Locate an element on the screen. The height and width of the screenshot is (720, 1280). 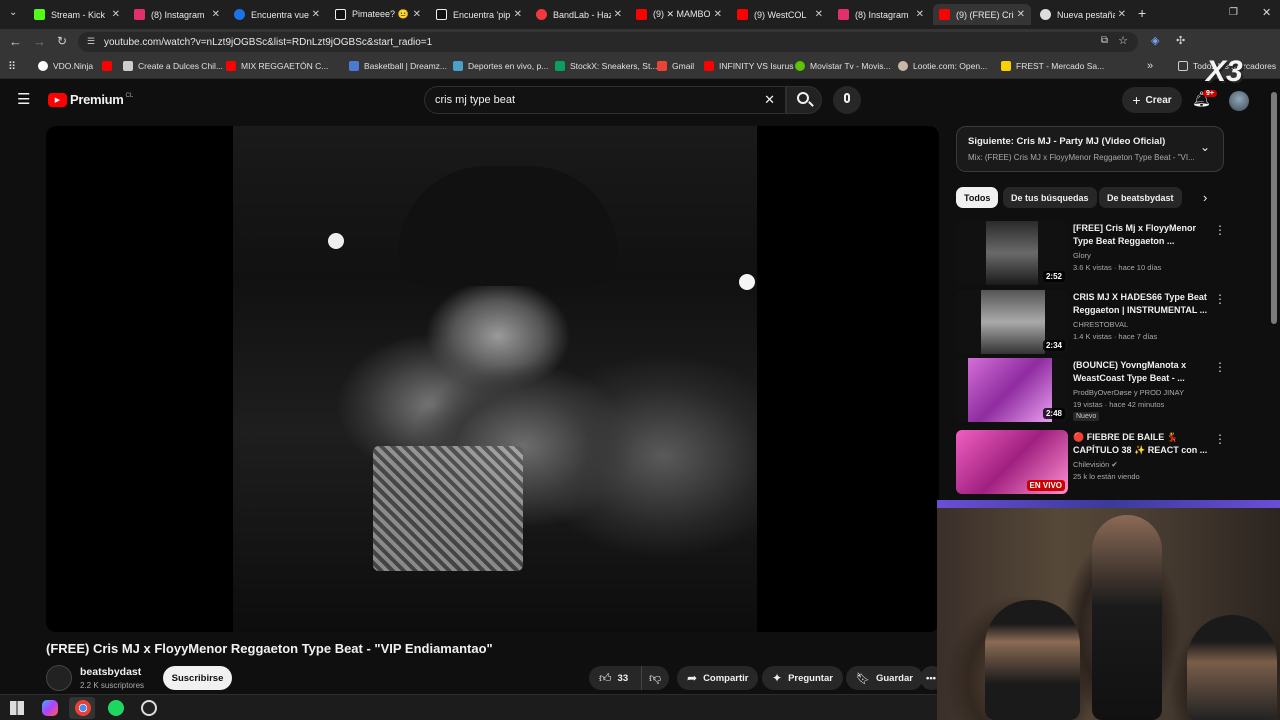
bookmark-infinity: INFINITY VS Isurus is located at coordinates (748, 66).